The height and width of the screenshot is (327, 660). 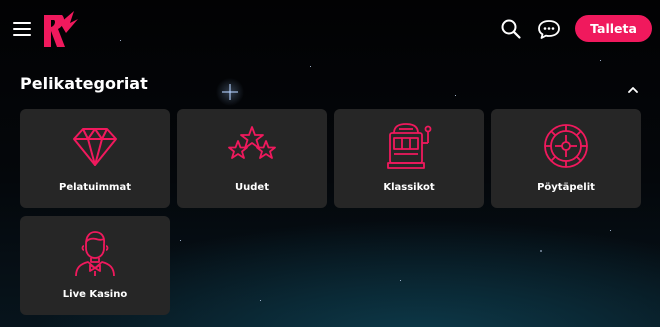 I want to click on category-card-poytapelit: Pöytäpelit, so click(x=566, y=158).